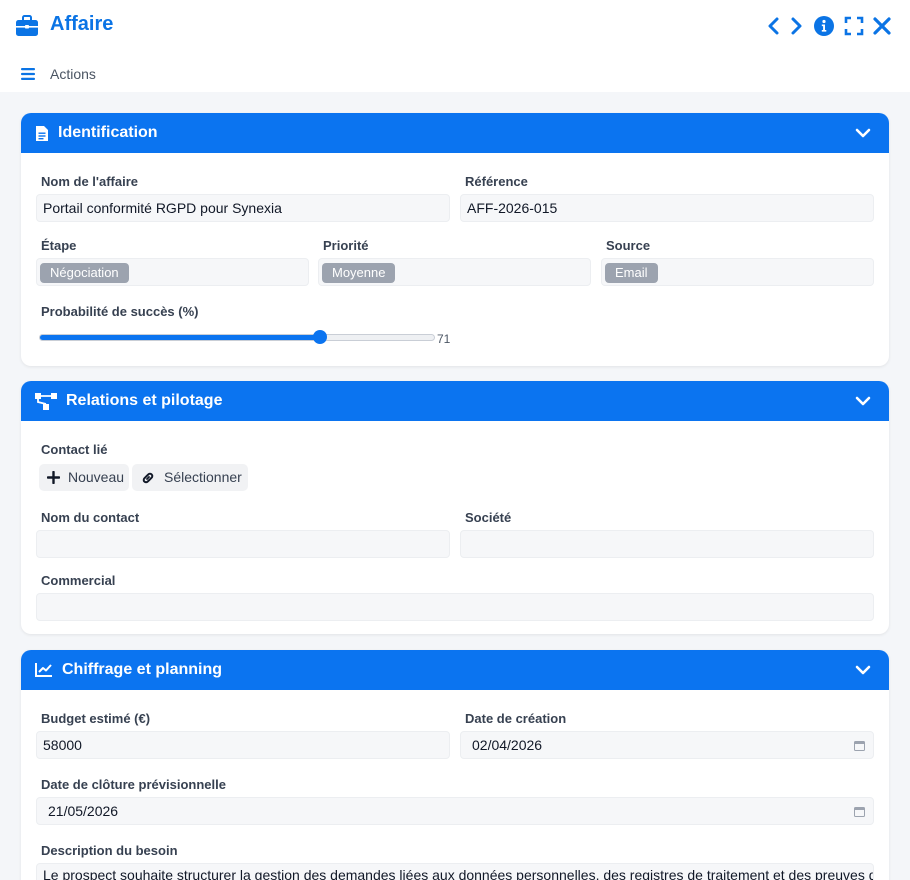  I want to click on close-date-value: 21/05/2026, so click(83, 811).